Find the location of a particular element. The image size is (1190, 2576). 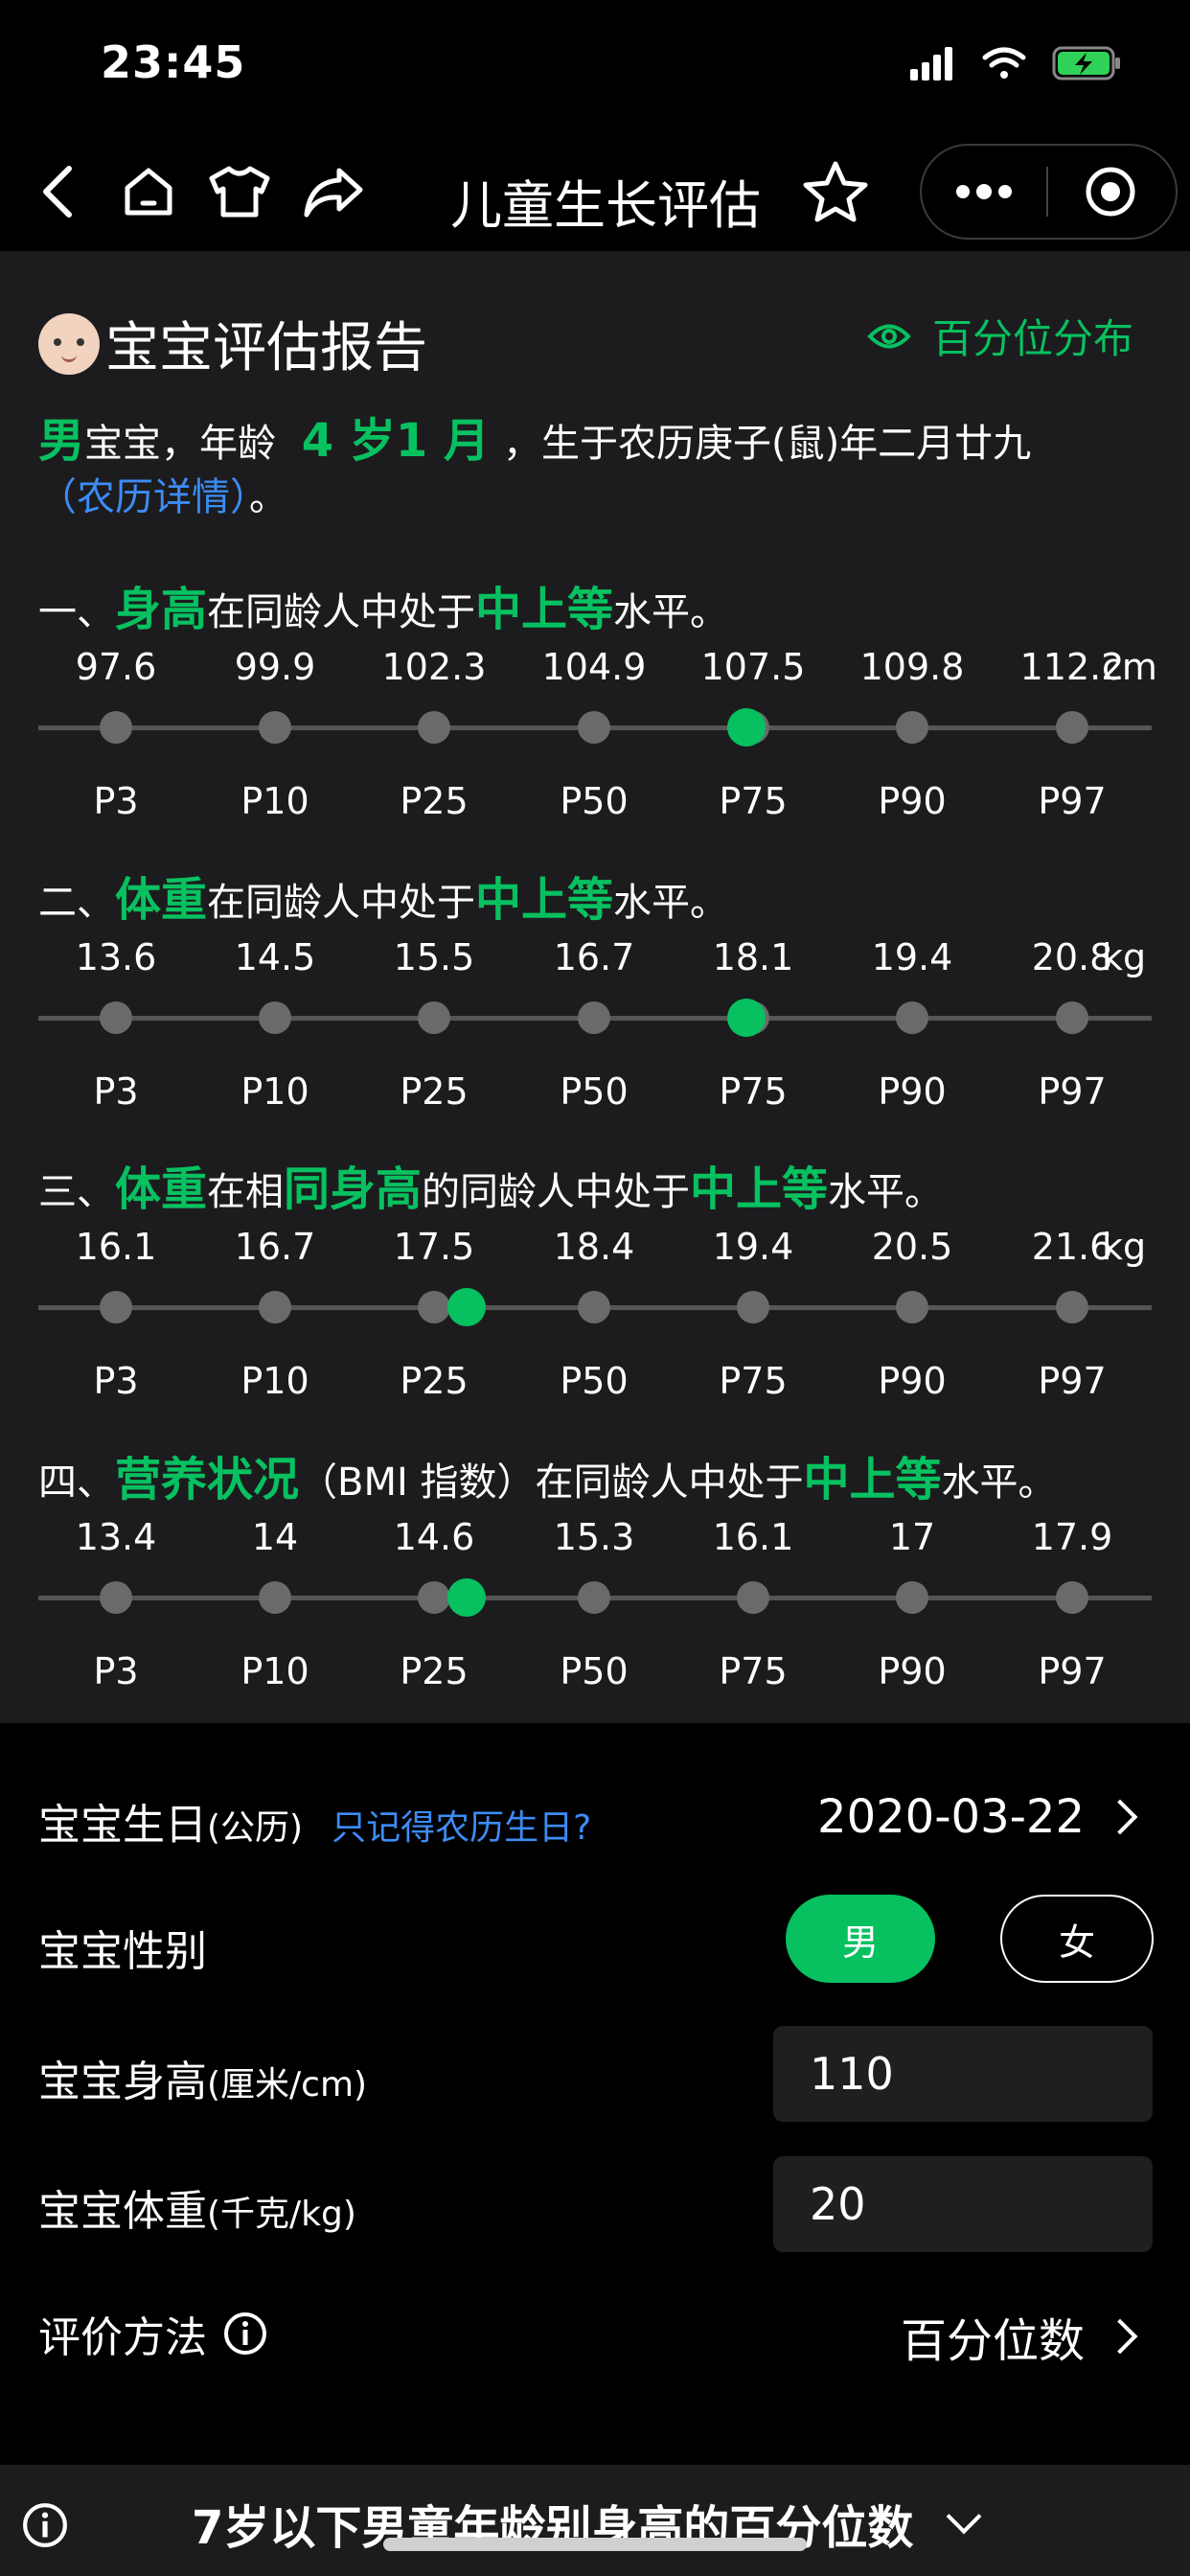

percentile-value: 20.5 is located at coordinates (912, 1247).